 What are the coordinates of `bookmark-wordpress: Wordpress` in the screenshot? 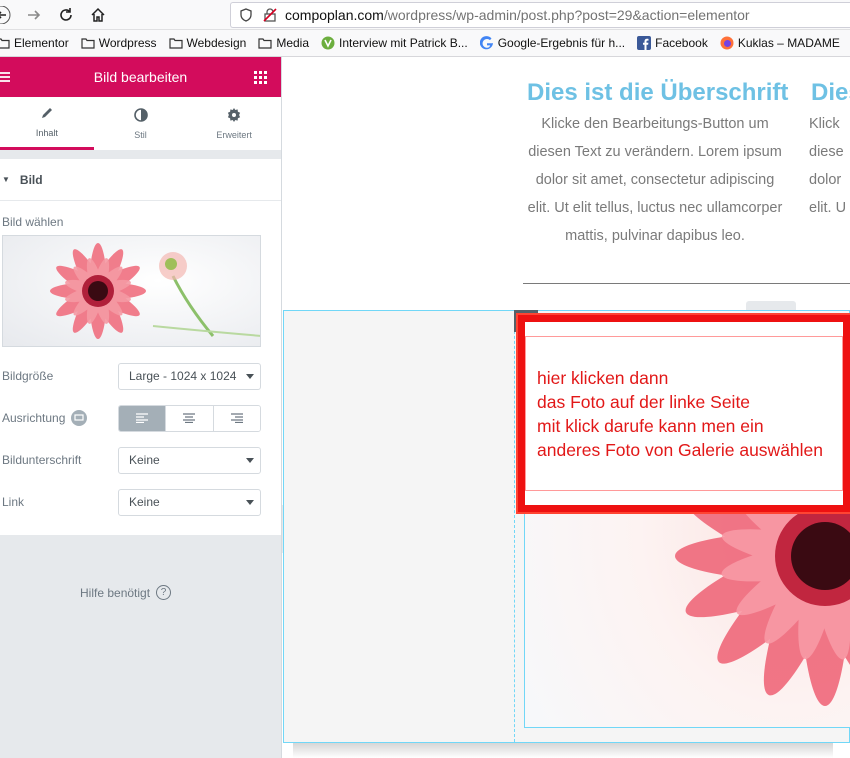 It's located at (119, 43).